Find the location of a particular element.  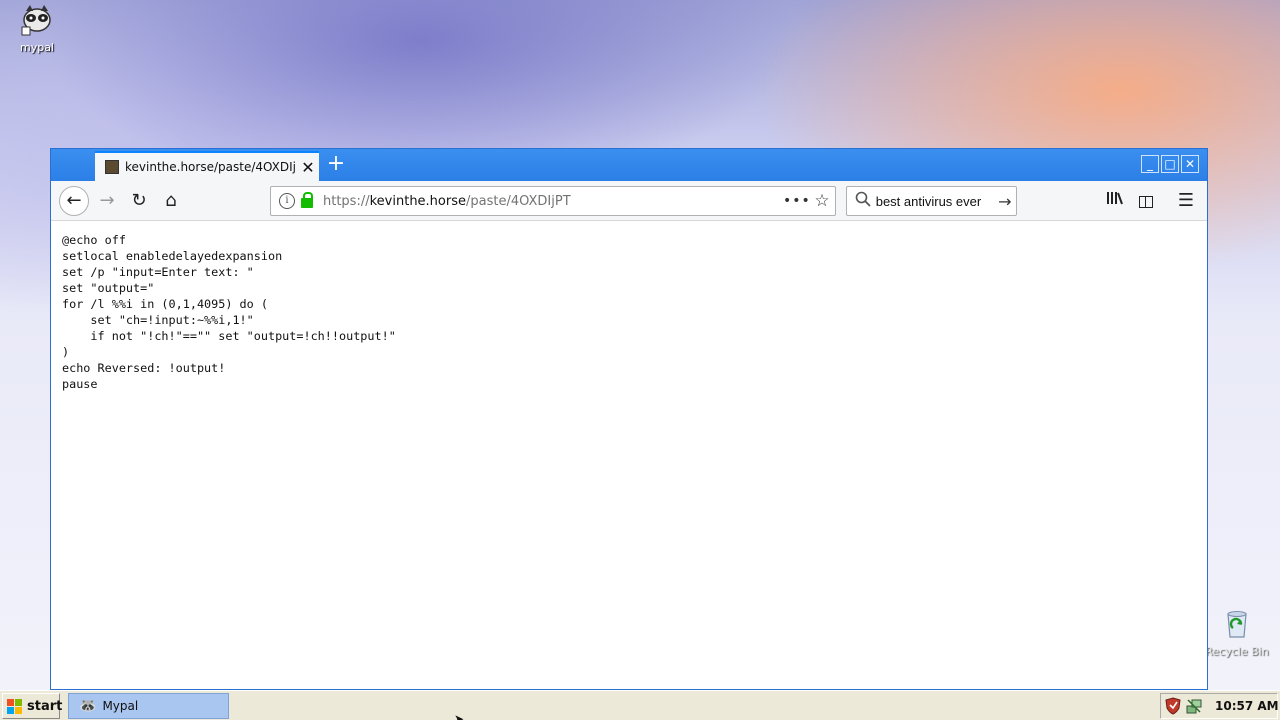

library-button is located at coordinates (1115, 201).